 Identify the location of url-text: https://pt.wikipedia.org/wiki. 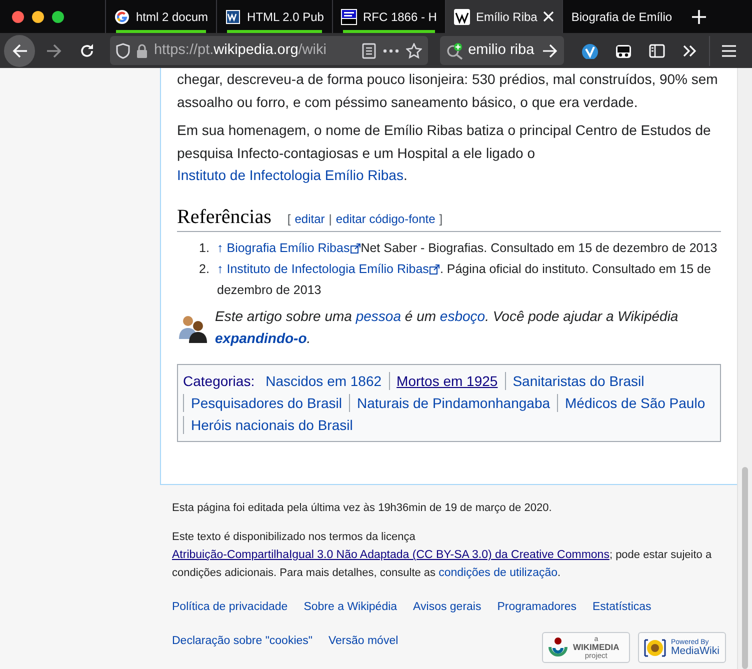
(241, 50).